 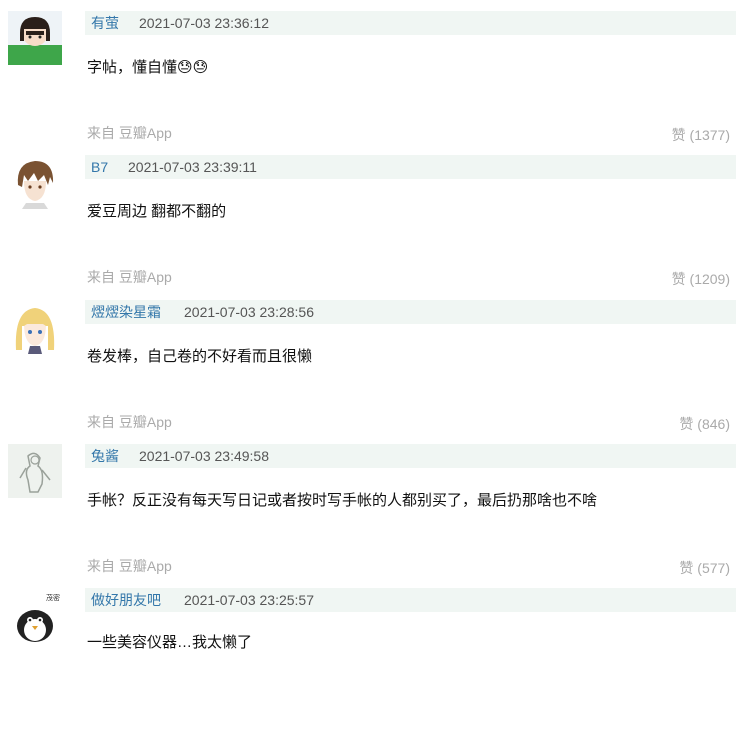 I want to click on comment-meta-bar: 熤熤染星霜 2021-07-03 23:28:56, so click(x=410, y=312).